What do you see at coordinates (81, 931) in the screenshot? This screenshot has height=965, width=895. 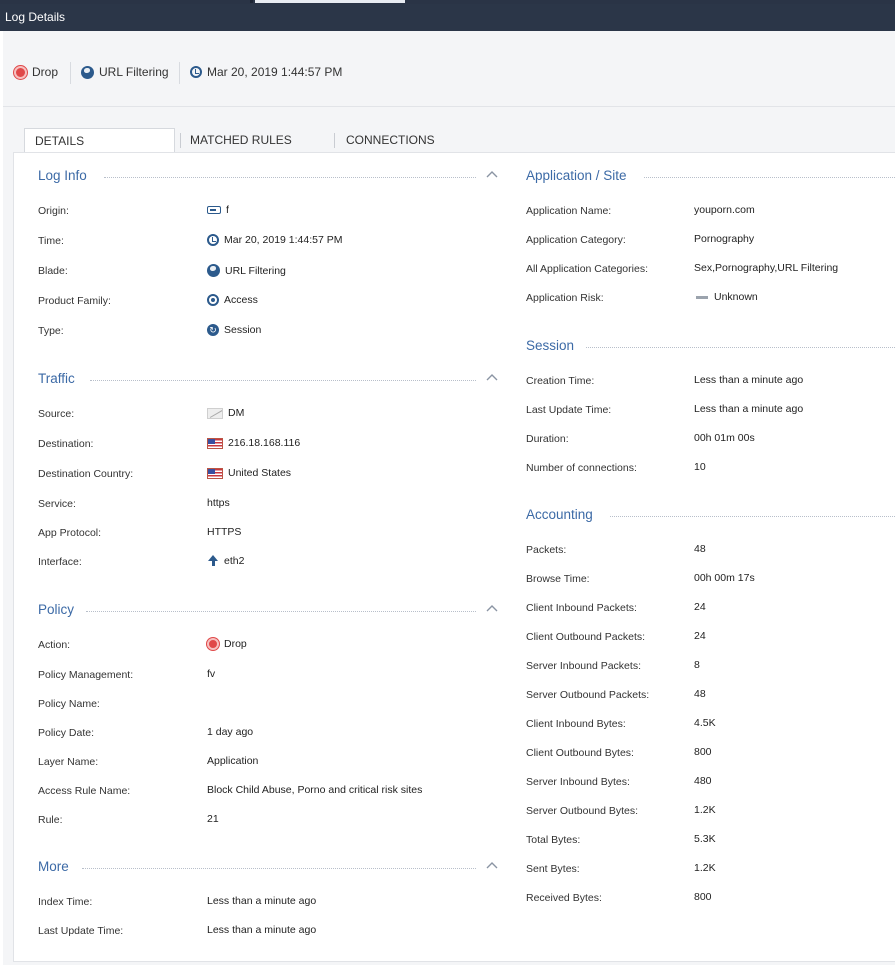 I see `row-label: Last Update Time:` at bounding box center [81, 931].